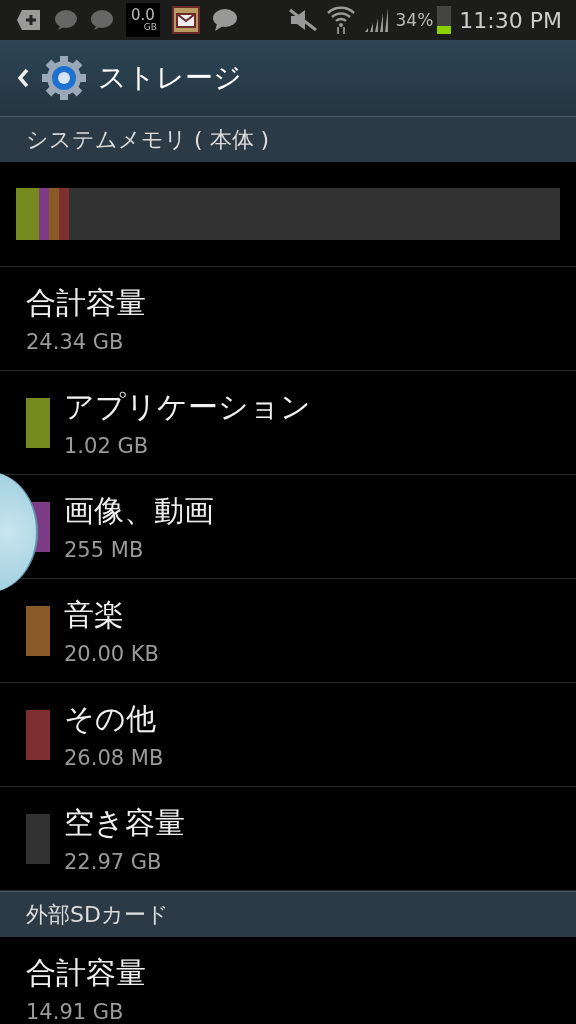 The width and height of the screenshot is (576, 1024). What do you see at coordinates (225, 20) in the screenshot?
I see `message-icon` at bounding box center [225, 20].